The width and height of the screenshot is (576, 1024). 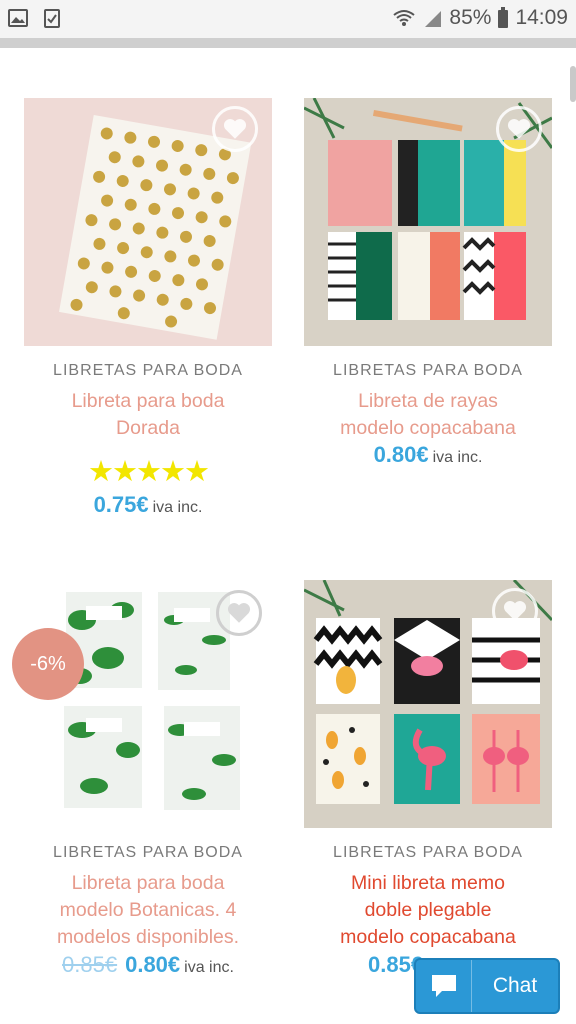 I want to click on scrollbar, so click(x=573, y=84).